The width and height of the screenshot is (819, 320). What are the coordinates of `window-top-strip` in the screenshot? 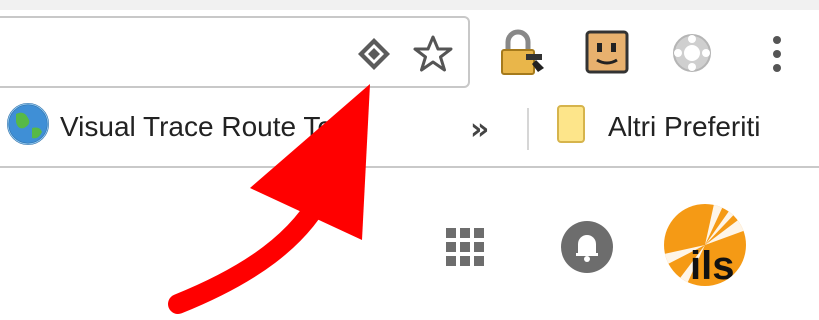 It's located at (409, 5).